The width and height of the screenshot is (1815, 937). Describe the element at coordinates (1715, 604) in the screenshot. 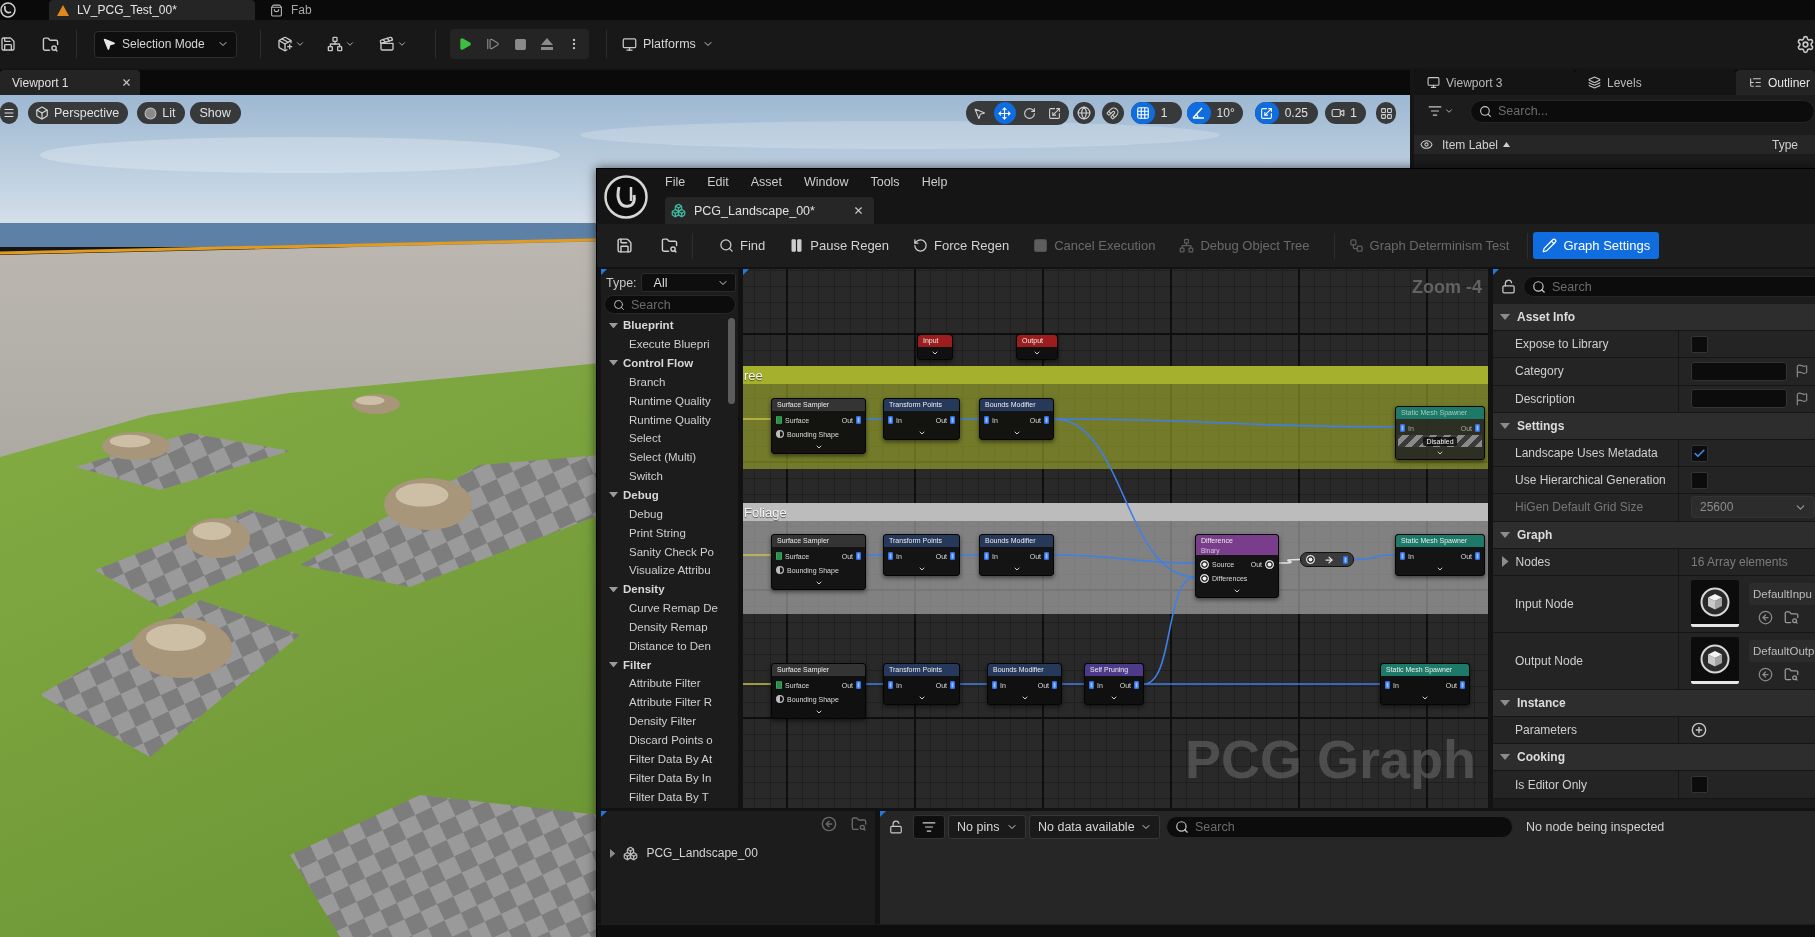

I see `asset-thumbnail` at that location.